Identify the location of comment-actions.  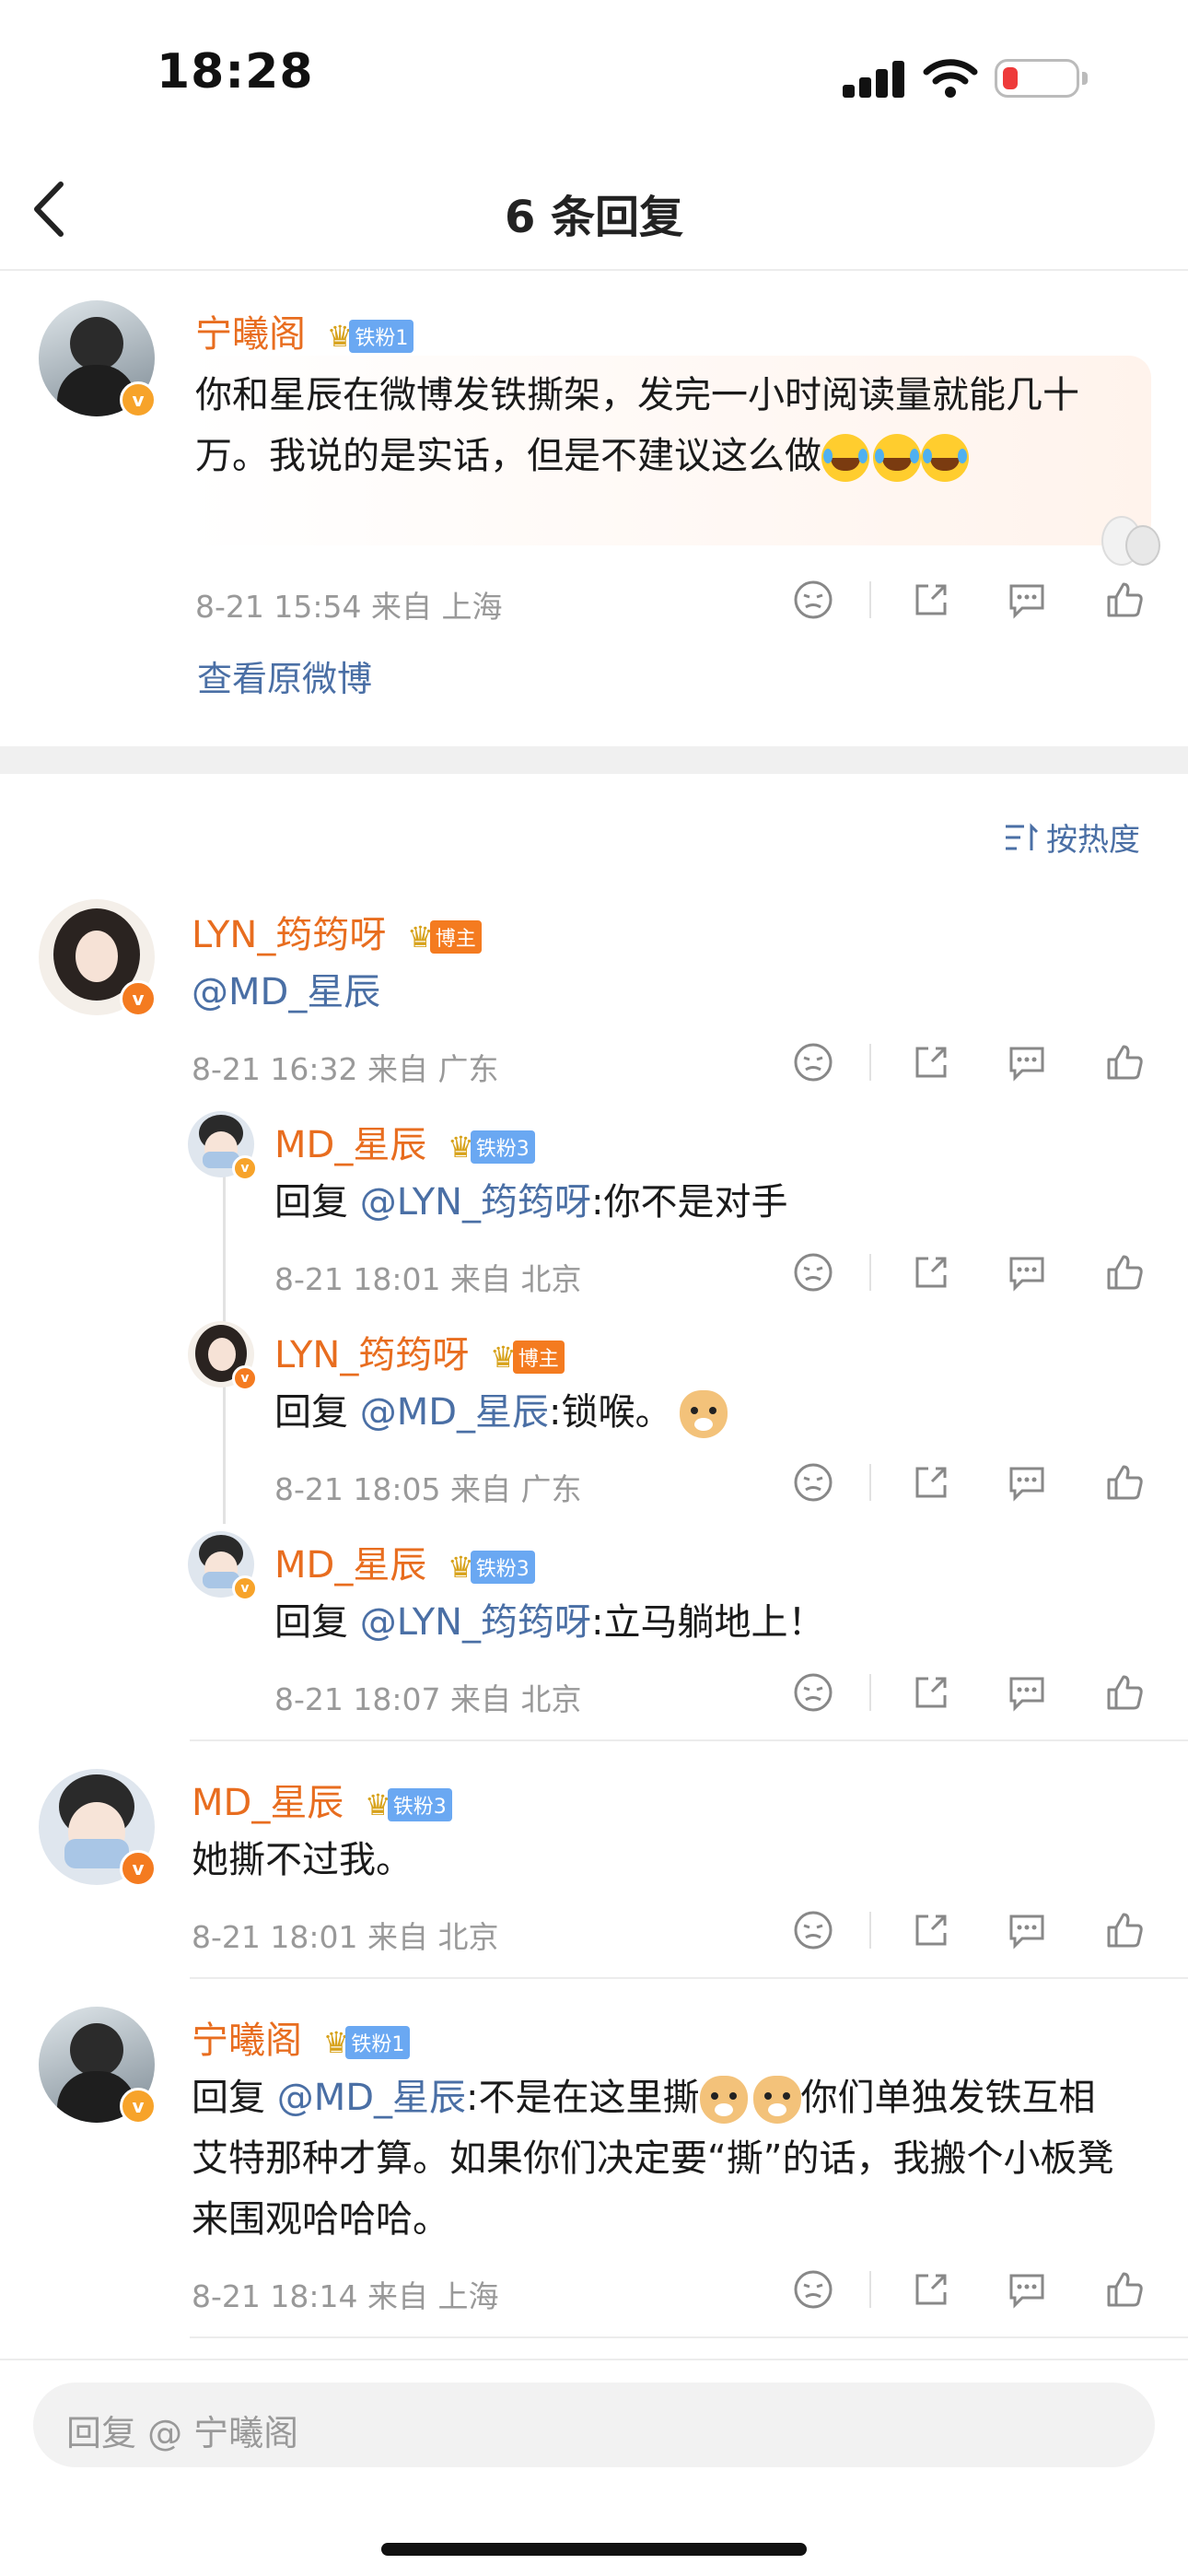
(594, 600).